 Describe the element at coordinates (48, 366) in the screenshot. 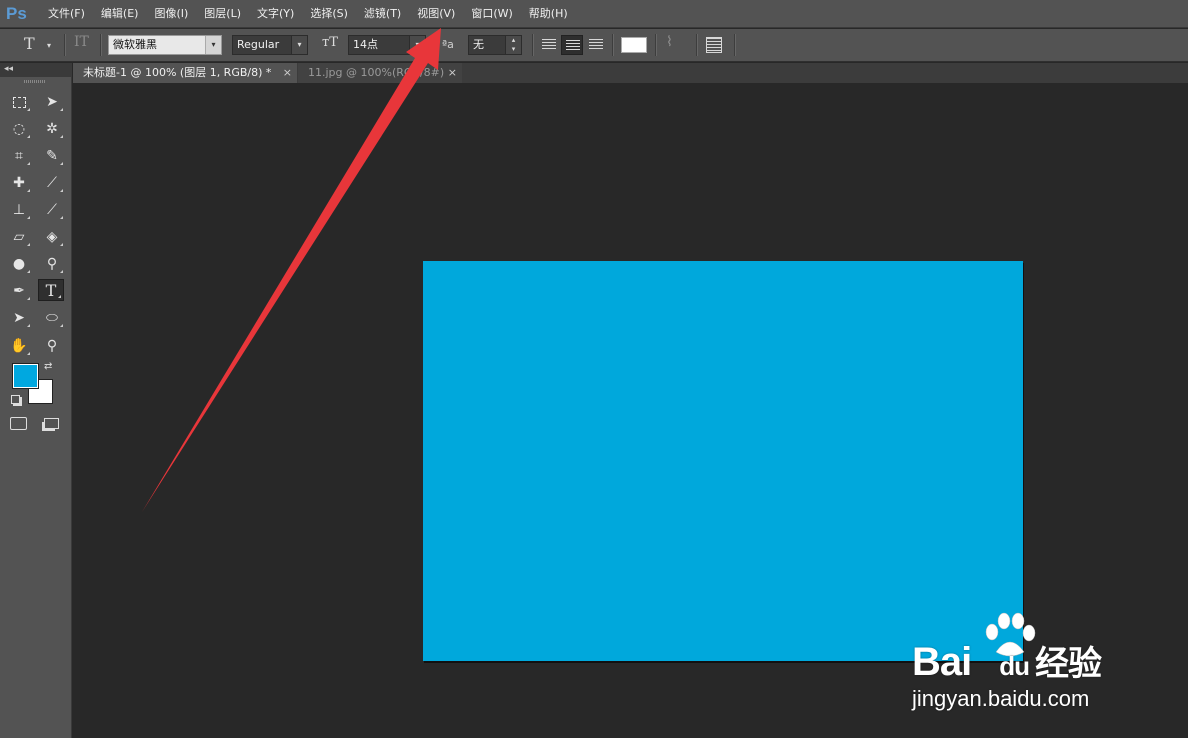

I see `swap-colors-icon: ⇄` at that location.